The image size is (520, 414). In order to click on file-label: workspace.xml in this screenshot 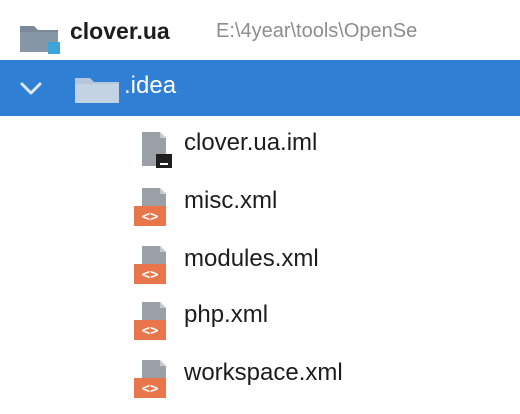, I will do `click(263, 372)`.